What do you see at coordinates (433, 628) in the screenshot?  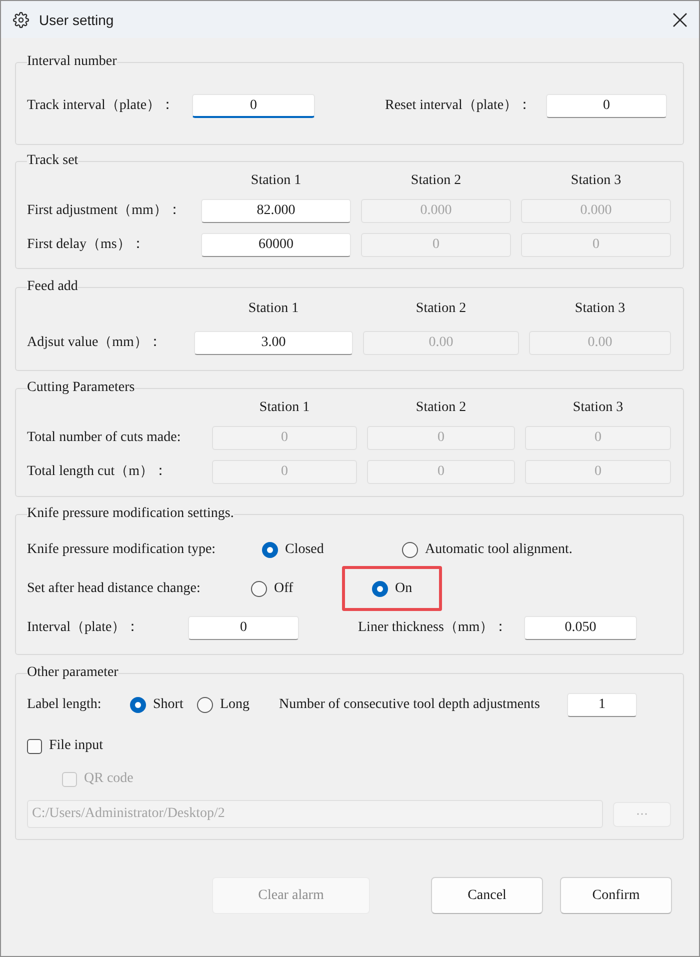 I see `field-label: Liner thickness（mm）：` at bounding box center [433, 628].